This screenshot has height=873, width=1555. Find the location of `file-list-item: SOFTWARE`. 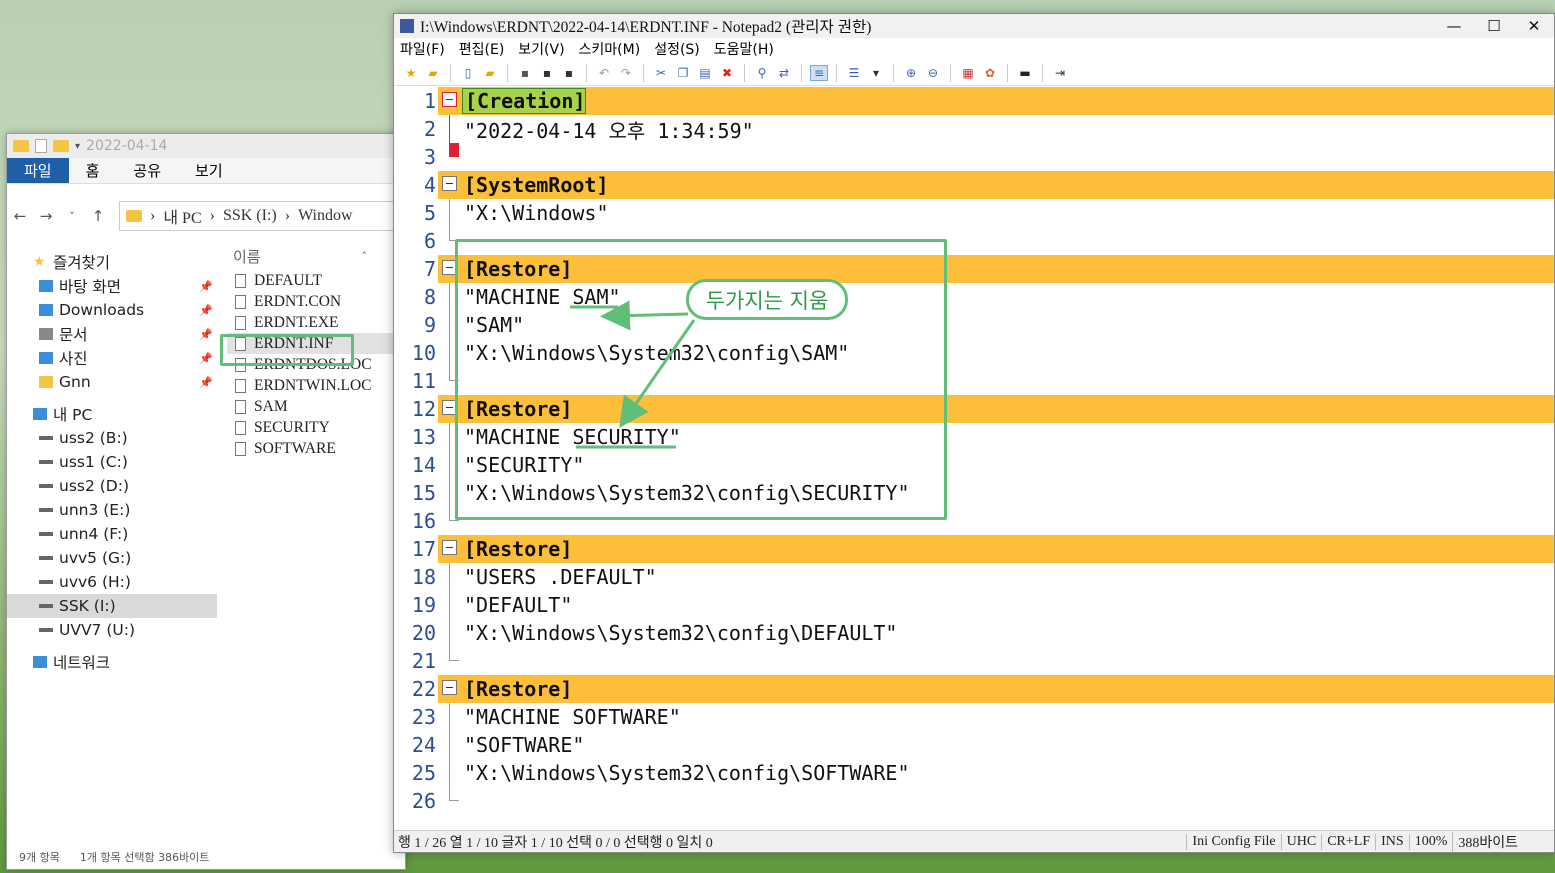

file-list-item: SOFTWARE is located at coordinates (317, 448).